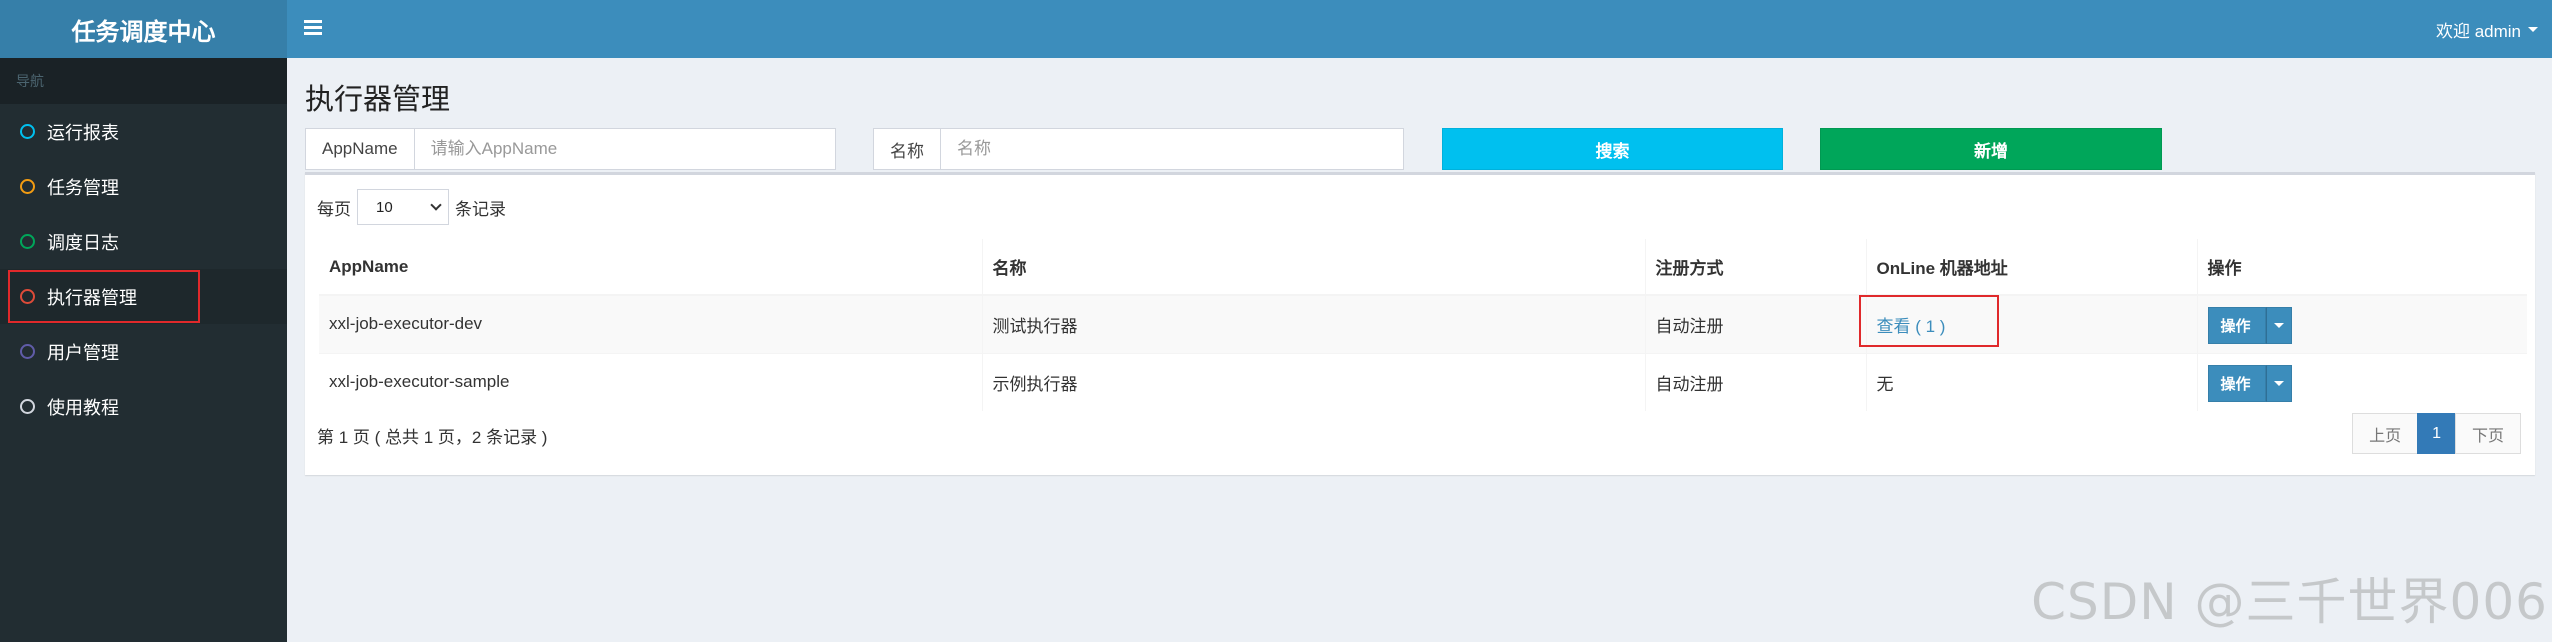 The width and height of the screenshot is (2552, 642). Describe the element at coordinates (378, 100) in the screenshot. I see `page-title: 执行器管理` at that location.